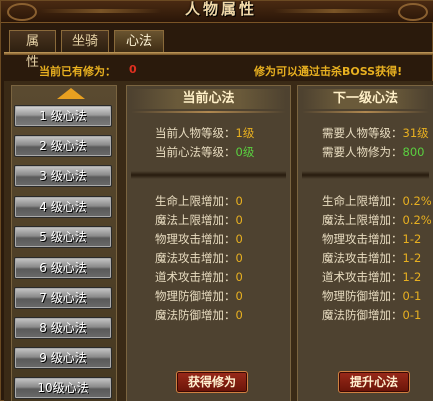 The width and height of the screenshot is (433, 401). I want to click on stat-row: 物理攻击增加：1-2, so click(371, 239).